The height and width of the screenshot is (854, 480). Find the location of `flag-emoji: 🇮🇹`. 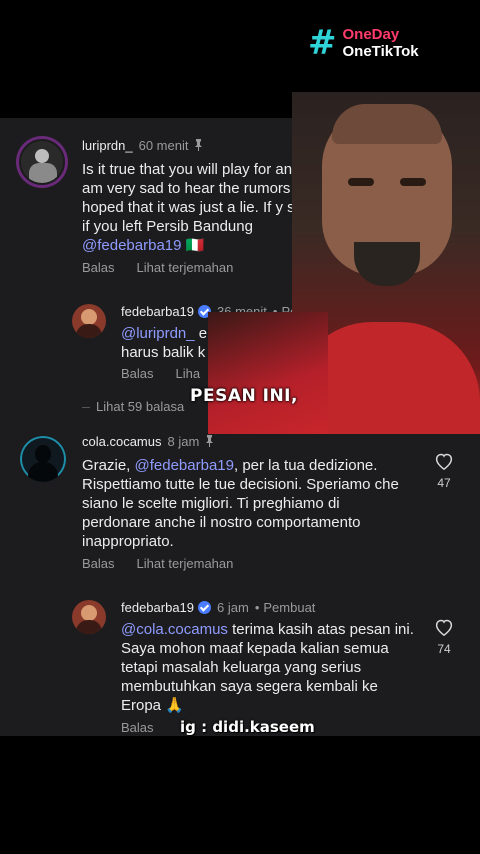

flag-emoji: 🇮🇹 is located at coordinates (195, 245).